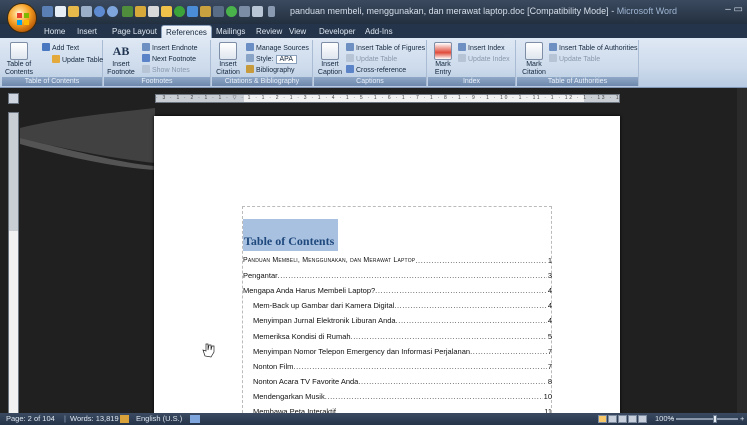 The height and width of the screenshot is (425, 747). What do you see at coordinates (94, 419) in the screenshot?
I see `word-count: Words: 13,819` at bounding box center [94, 419].